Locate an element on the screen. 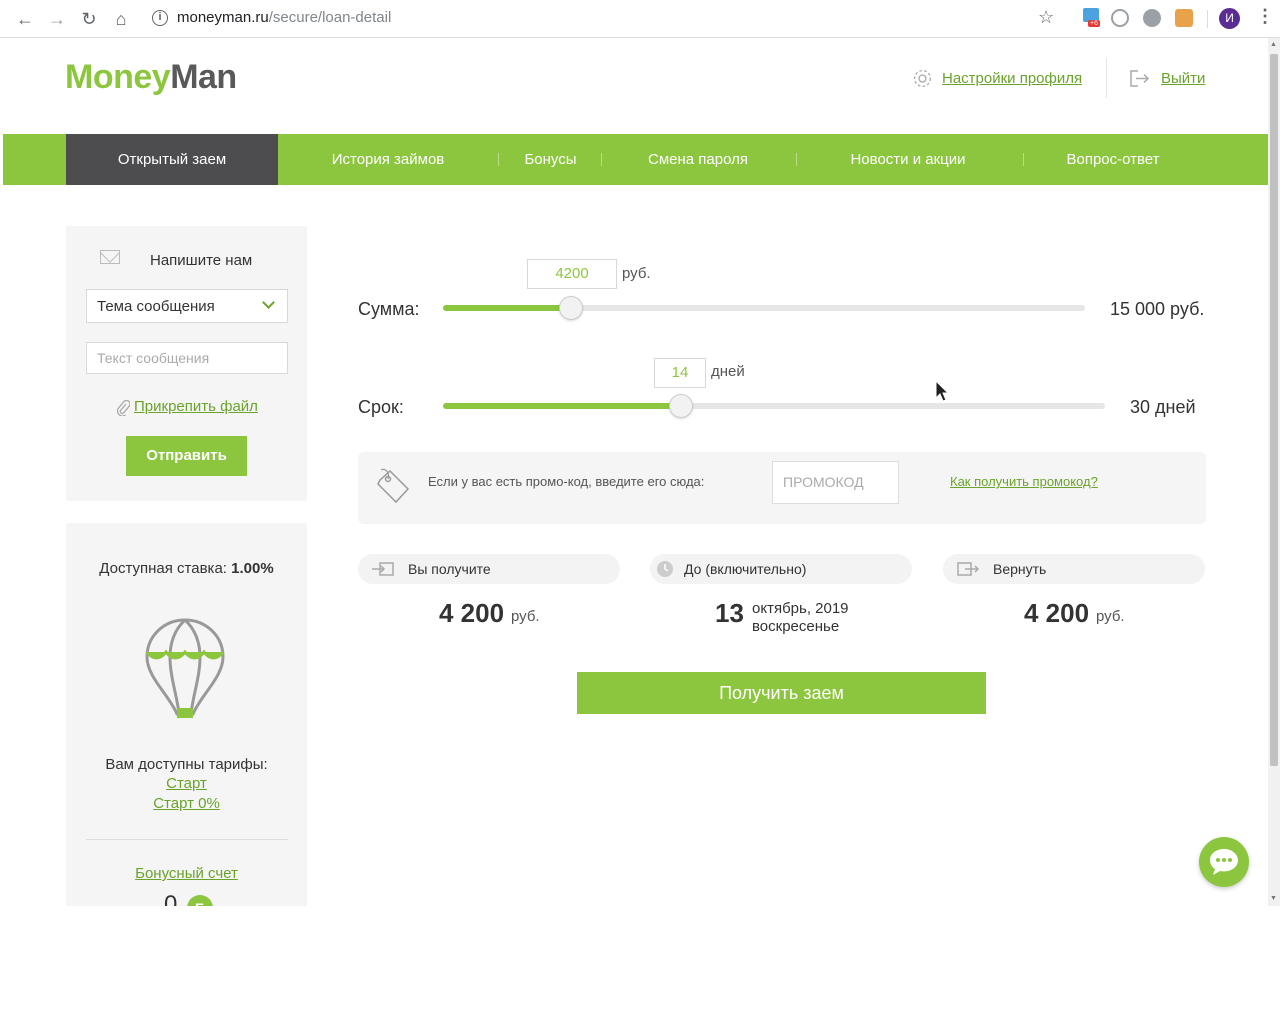 The height and width of the screenshot is (1024, 1280). term-label: Срок: is located at coordinates (381, 407).